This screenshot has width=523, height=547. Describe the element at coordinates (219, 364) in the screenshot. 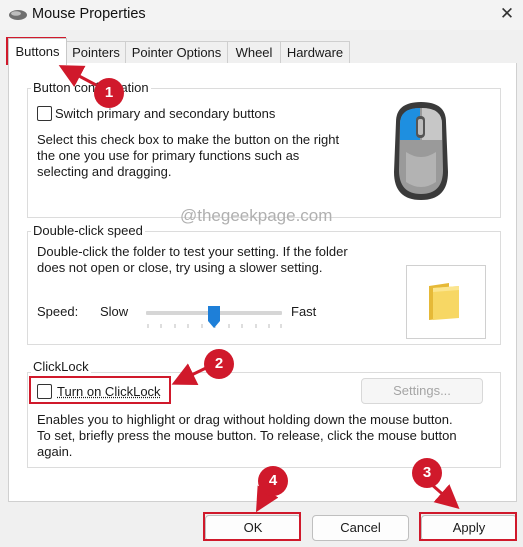

I see `annotation-badge-2: 2` at that location.